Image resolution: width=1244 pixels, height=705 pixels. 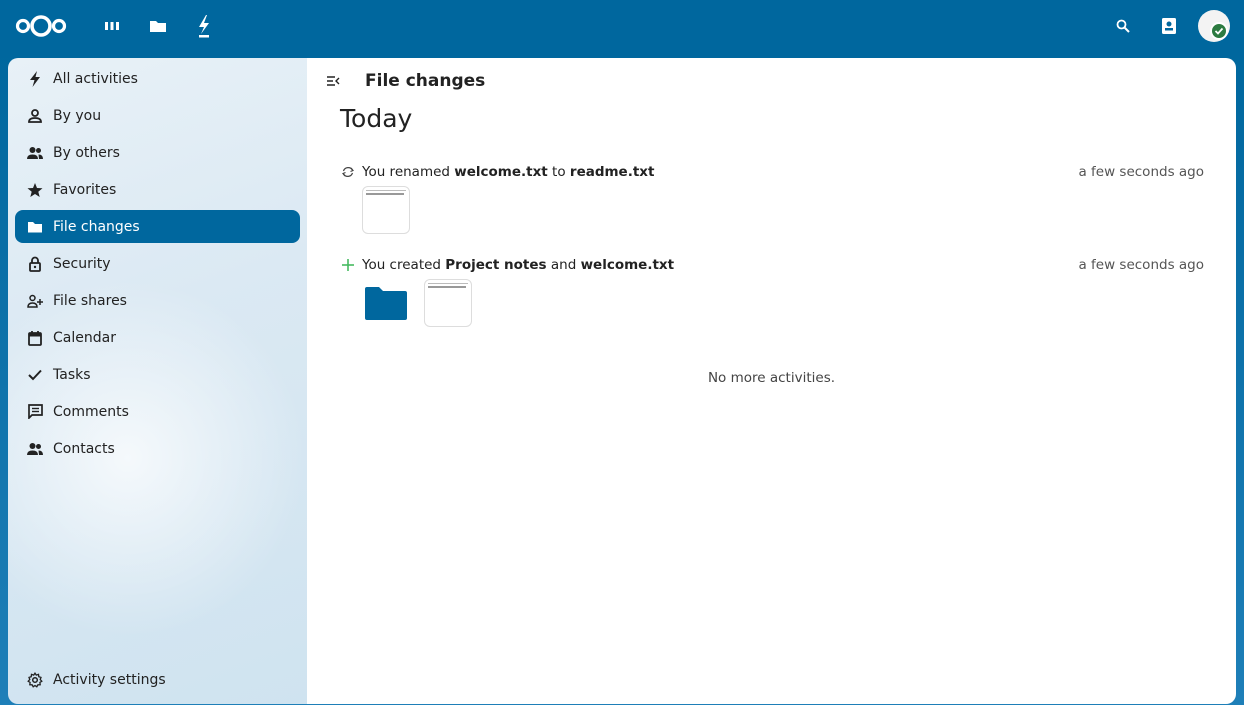 I want to click on sidebar-item-calendar: Calendar, so click(x=157, y=337).